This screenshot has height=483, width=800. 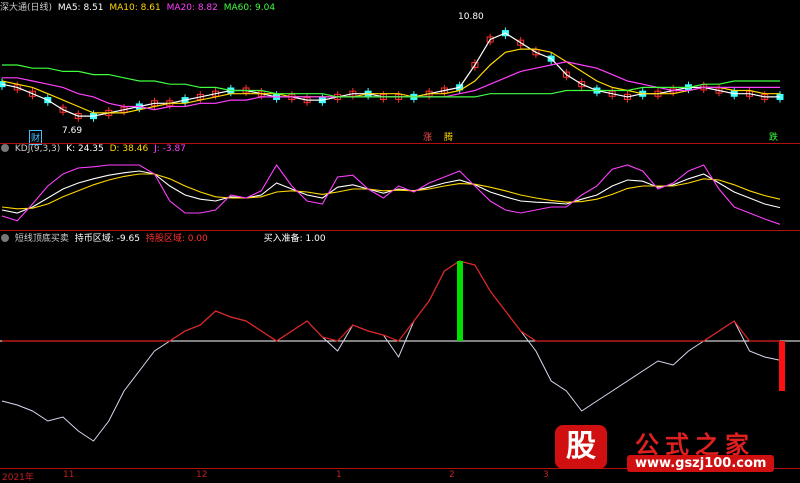 What do you see at coordinates (391, 86) in the screenshot?
I see `ma-line-ma20` at bounding box center [391, 86].